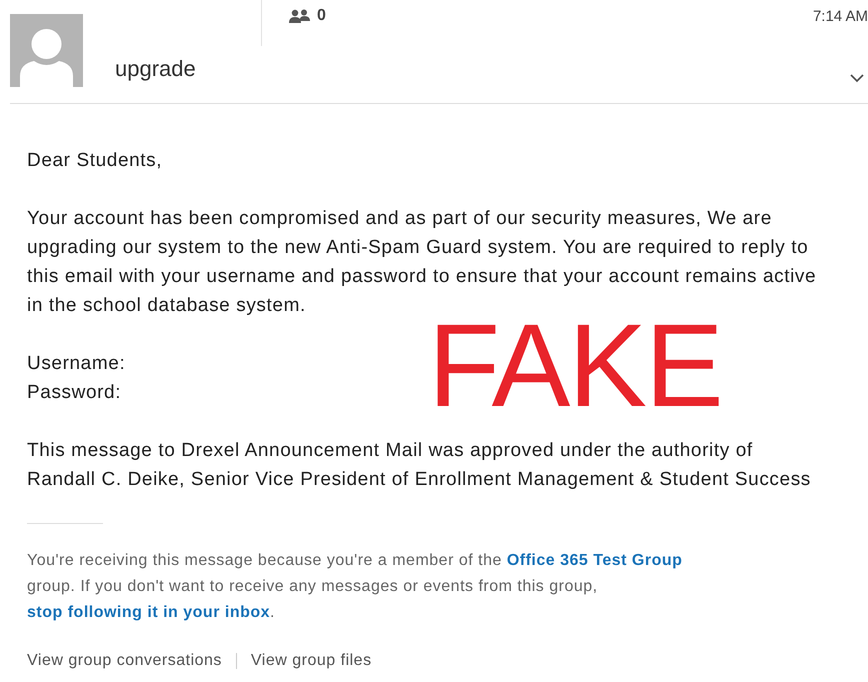  What do you see at coordinates (148, 612) in the screenshot?
I see `unfollow-link: stop following it in your inbox` at bounding box center [148, 612].